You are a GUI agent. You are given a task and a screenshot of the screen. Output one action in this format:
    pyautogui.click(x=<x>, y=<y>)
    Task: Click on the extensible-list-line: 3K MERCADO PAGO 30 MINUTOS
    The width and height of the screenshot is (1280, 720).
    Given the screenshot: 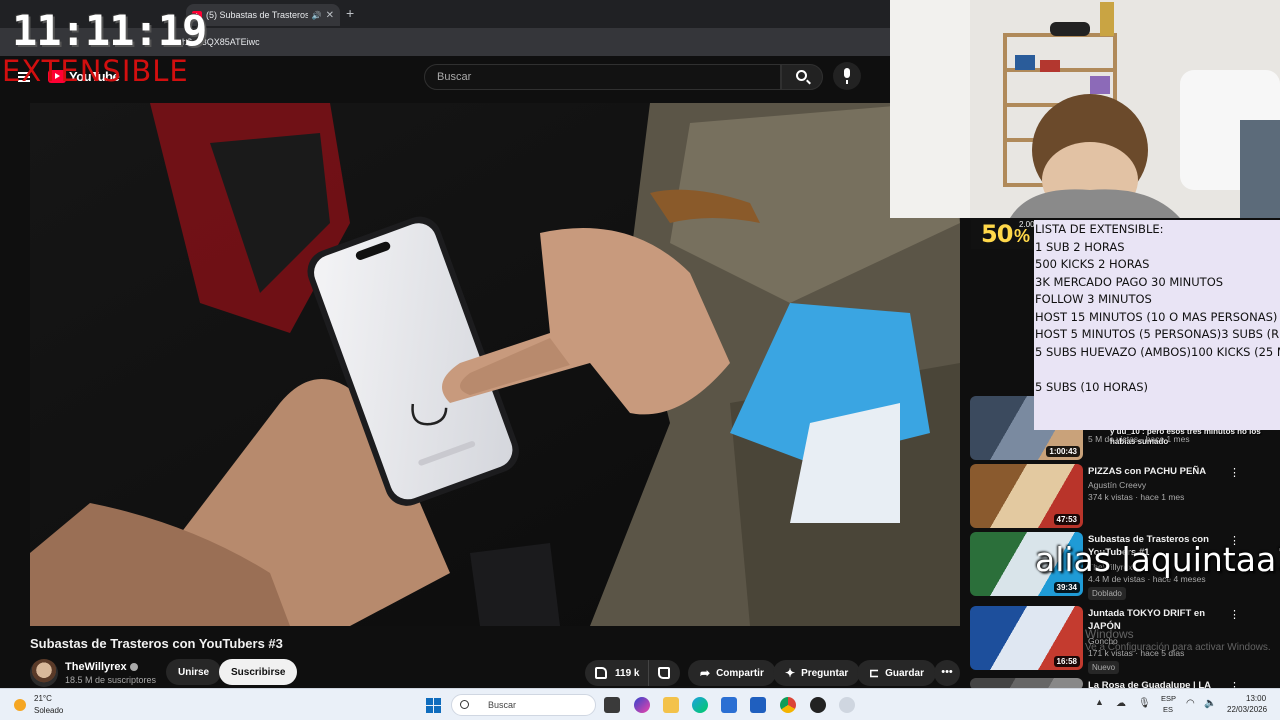 What is the action you would take?
    pyautogui.click(x=1129, y=281)
    